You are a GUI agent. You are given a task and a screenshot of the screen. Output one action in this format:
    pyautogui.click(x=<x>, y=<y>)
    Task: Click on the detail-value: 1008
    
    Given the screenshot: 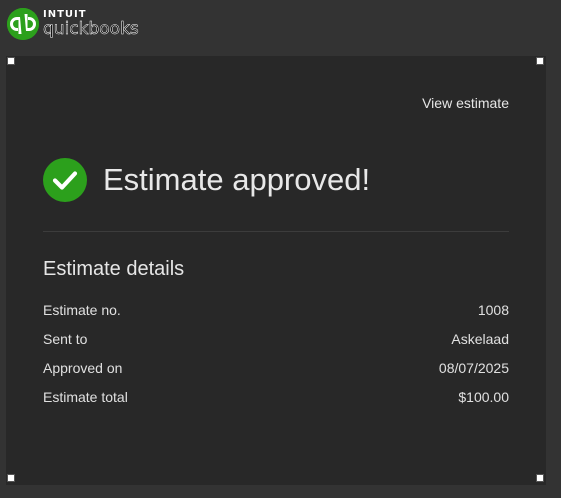 What is the action you would take?
    pyautogui.click(x=493, y=310)
    